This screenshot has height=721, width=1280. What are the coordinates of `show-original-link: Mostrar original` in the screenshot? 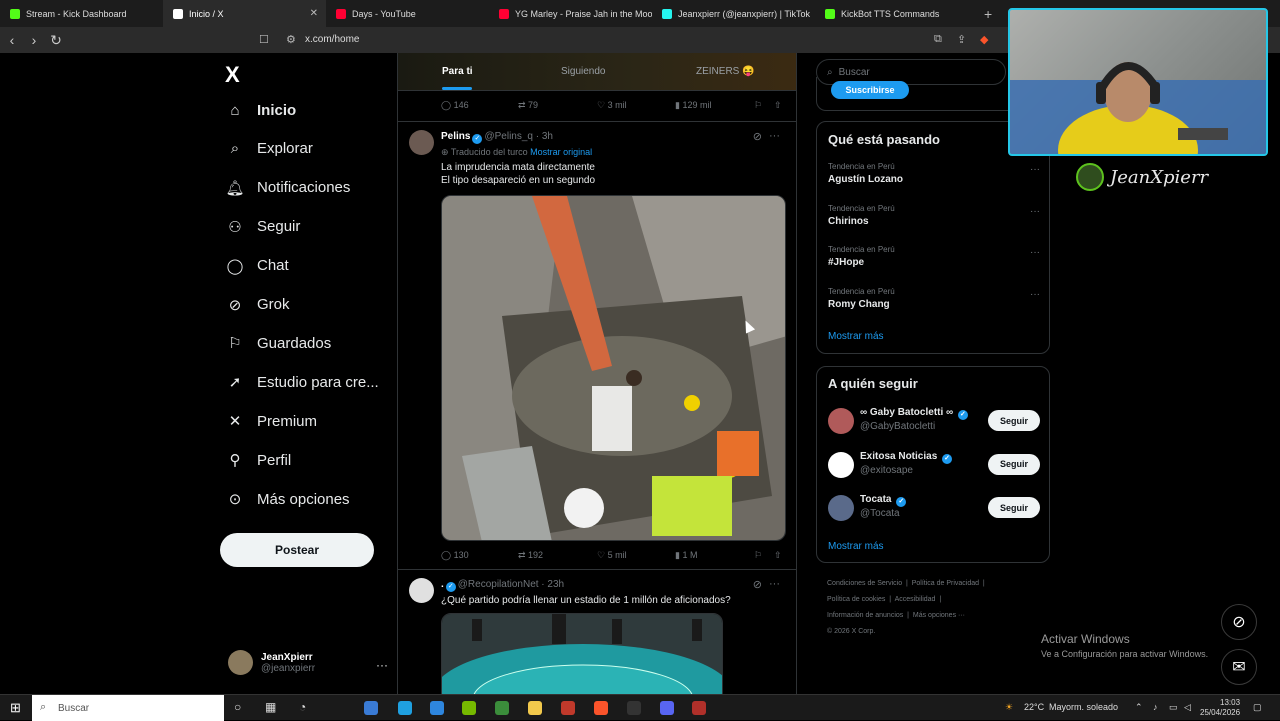 It's located at (561, 152).